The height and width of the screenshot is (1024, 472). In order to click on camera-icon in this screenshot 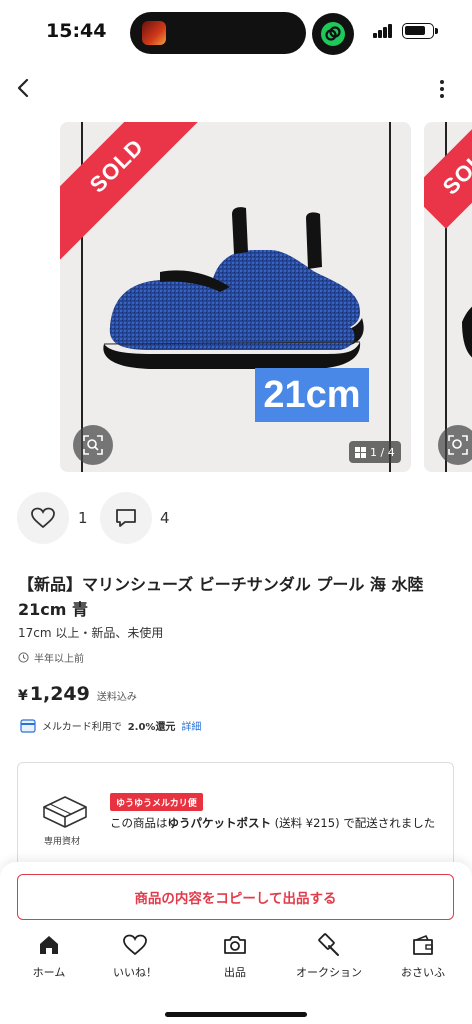, I will do `click(235, 945)`.